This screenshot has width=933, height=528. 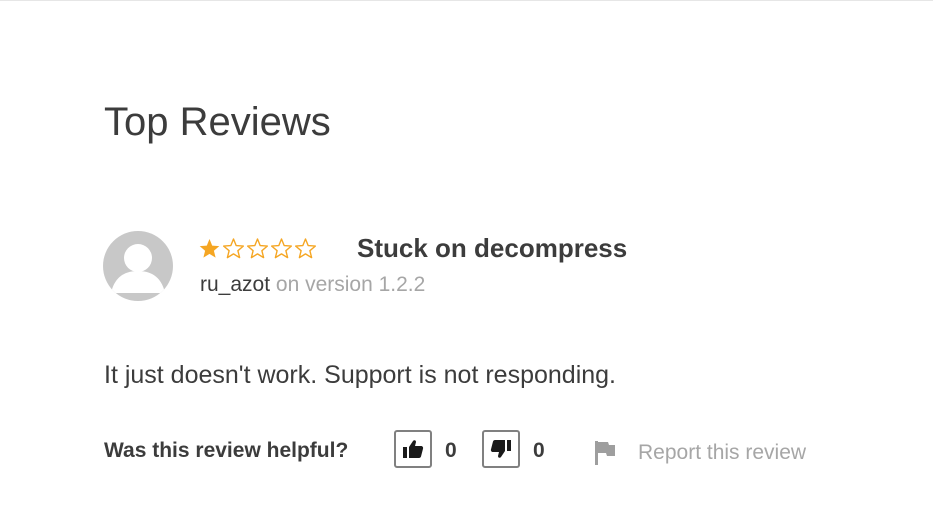 What do you see at coordinates (722, 452) in the screenshot?
I see `report-label: Report this review` at bounding box center [722, 452].